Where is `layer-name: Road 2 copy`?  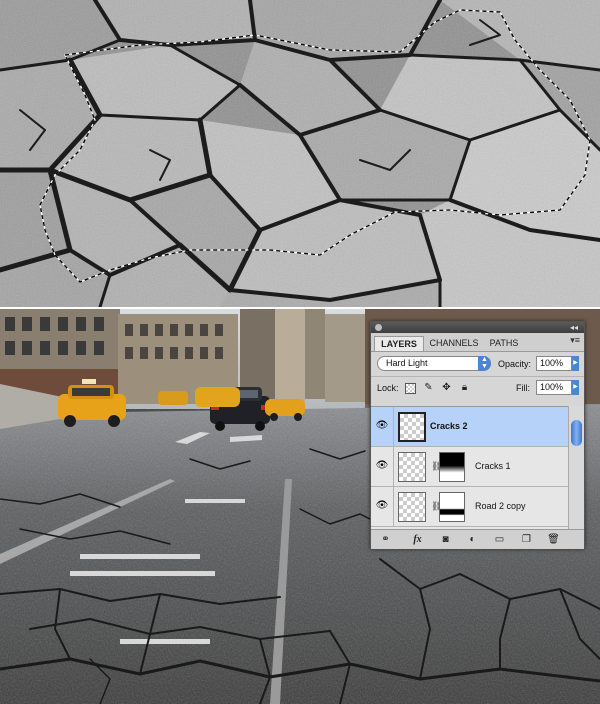
layer-name: Road 2 copy is located at coordinates (500, 506).